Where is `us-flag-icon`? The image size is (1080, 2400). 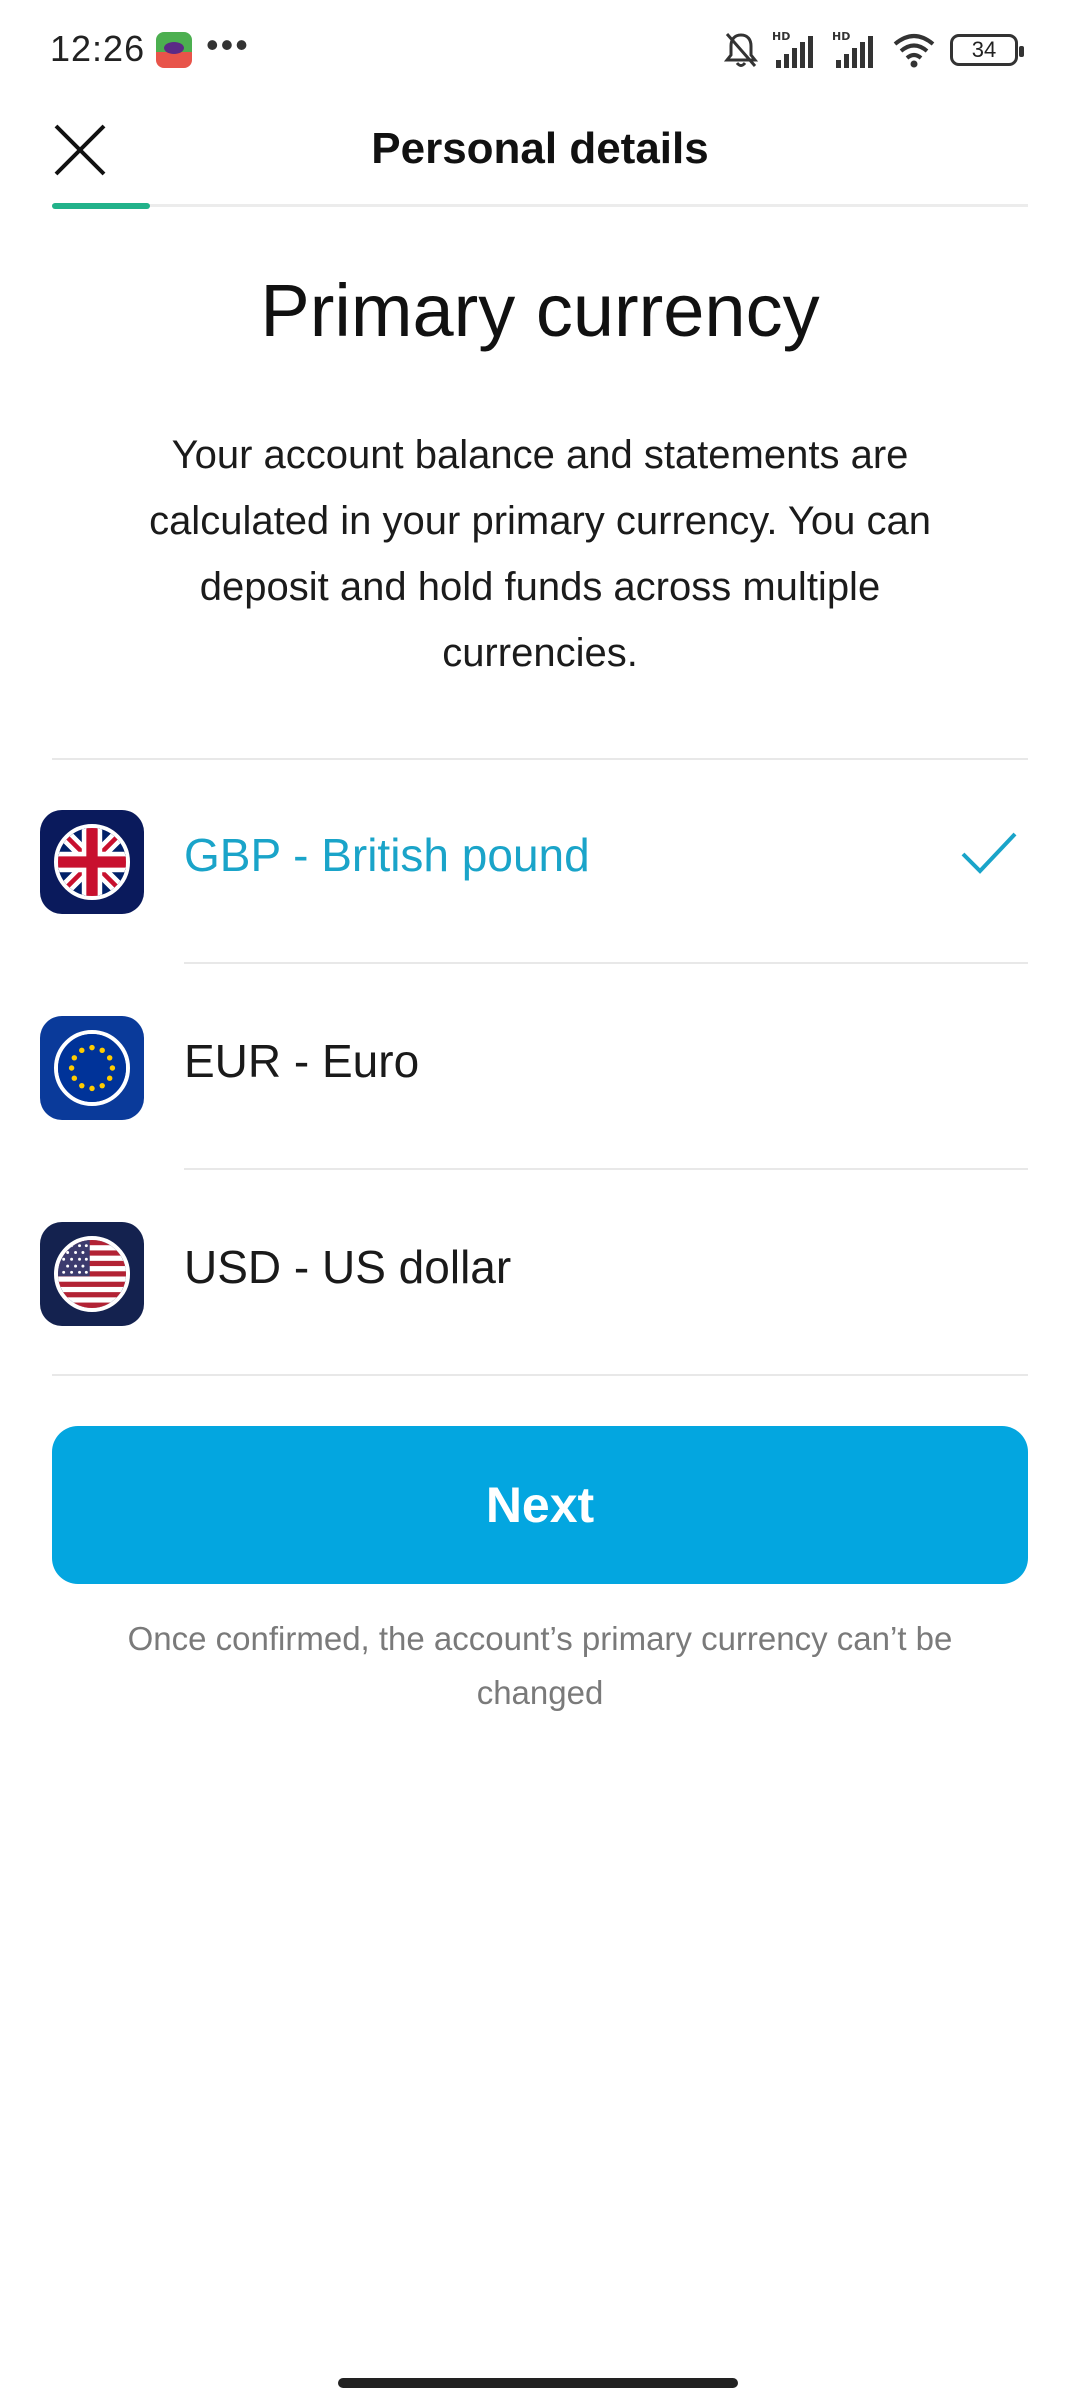 us-flag-icon is located at coordinates (92, 1274).